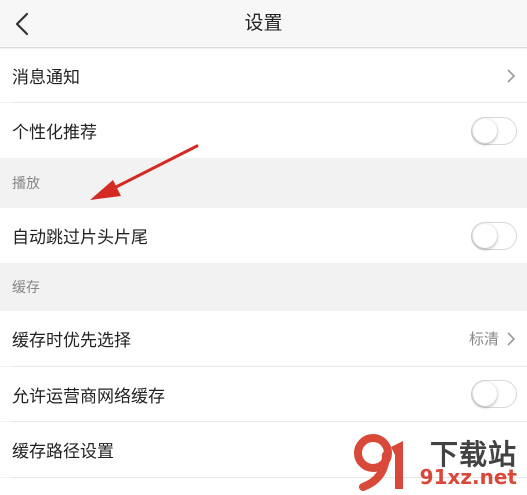  What do you see at coordinates (263, 75) in the screenshot?
I see `notifications-row: 消息通知` at bounding box center [263, 75].